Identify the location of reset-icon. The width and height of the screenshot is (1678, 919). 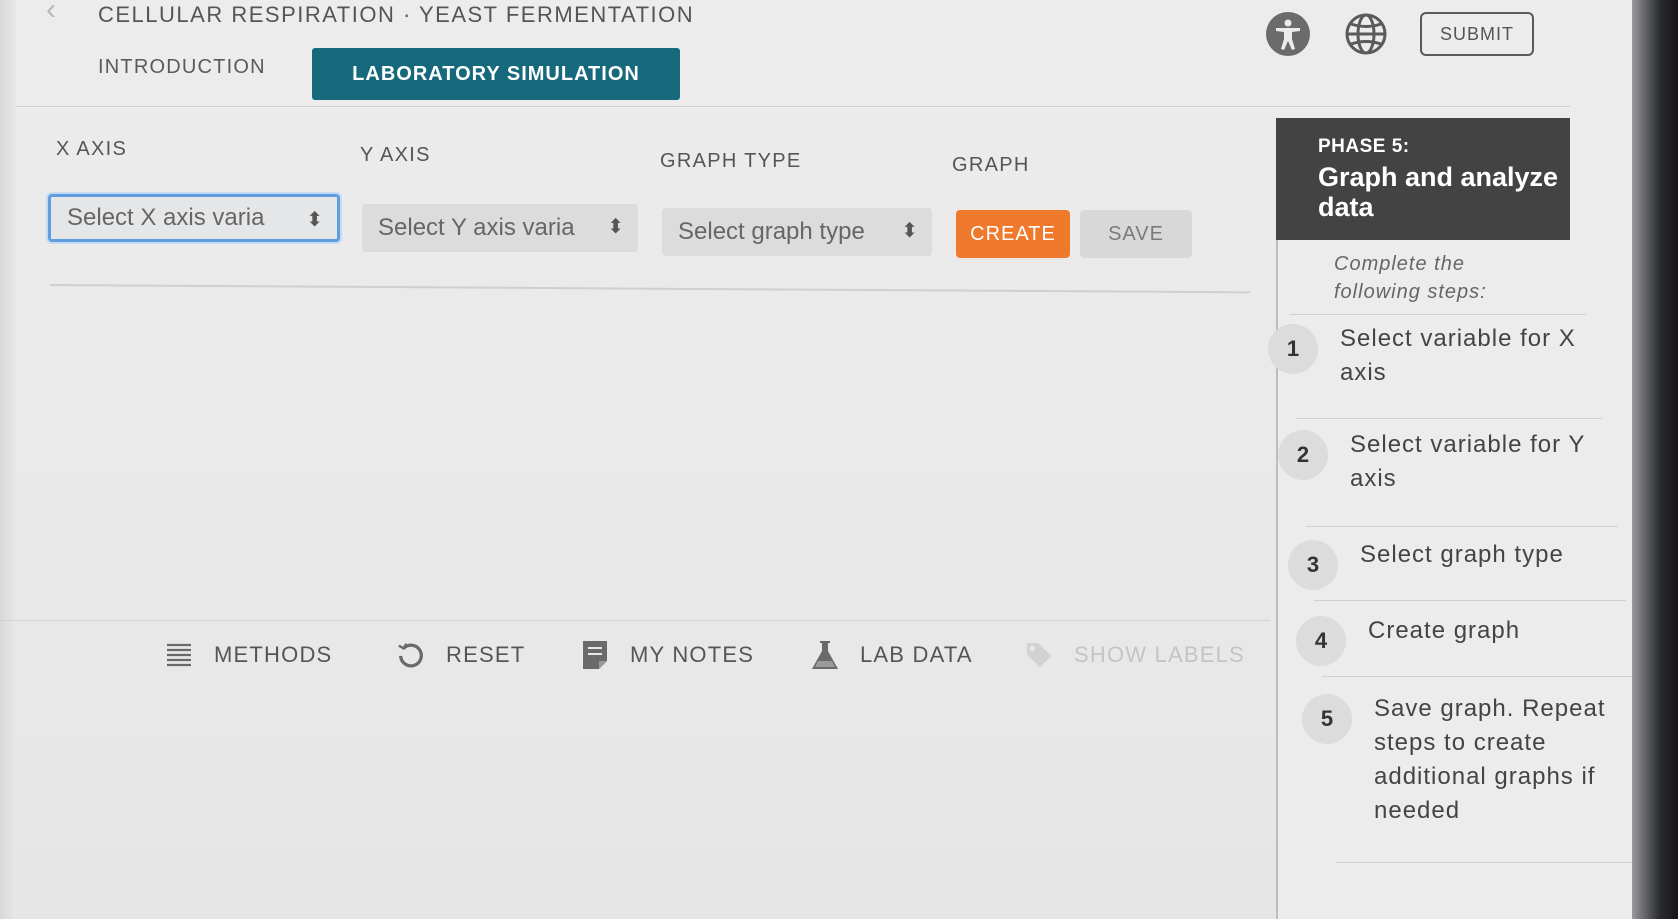
(411, 655).